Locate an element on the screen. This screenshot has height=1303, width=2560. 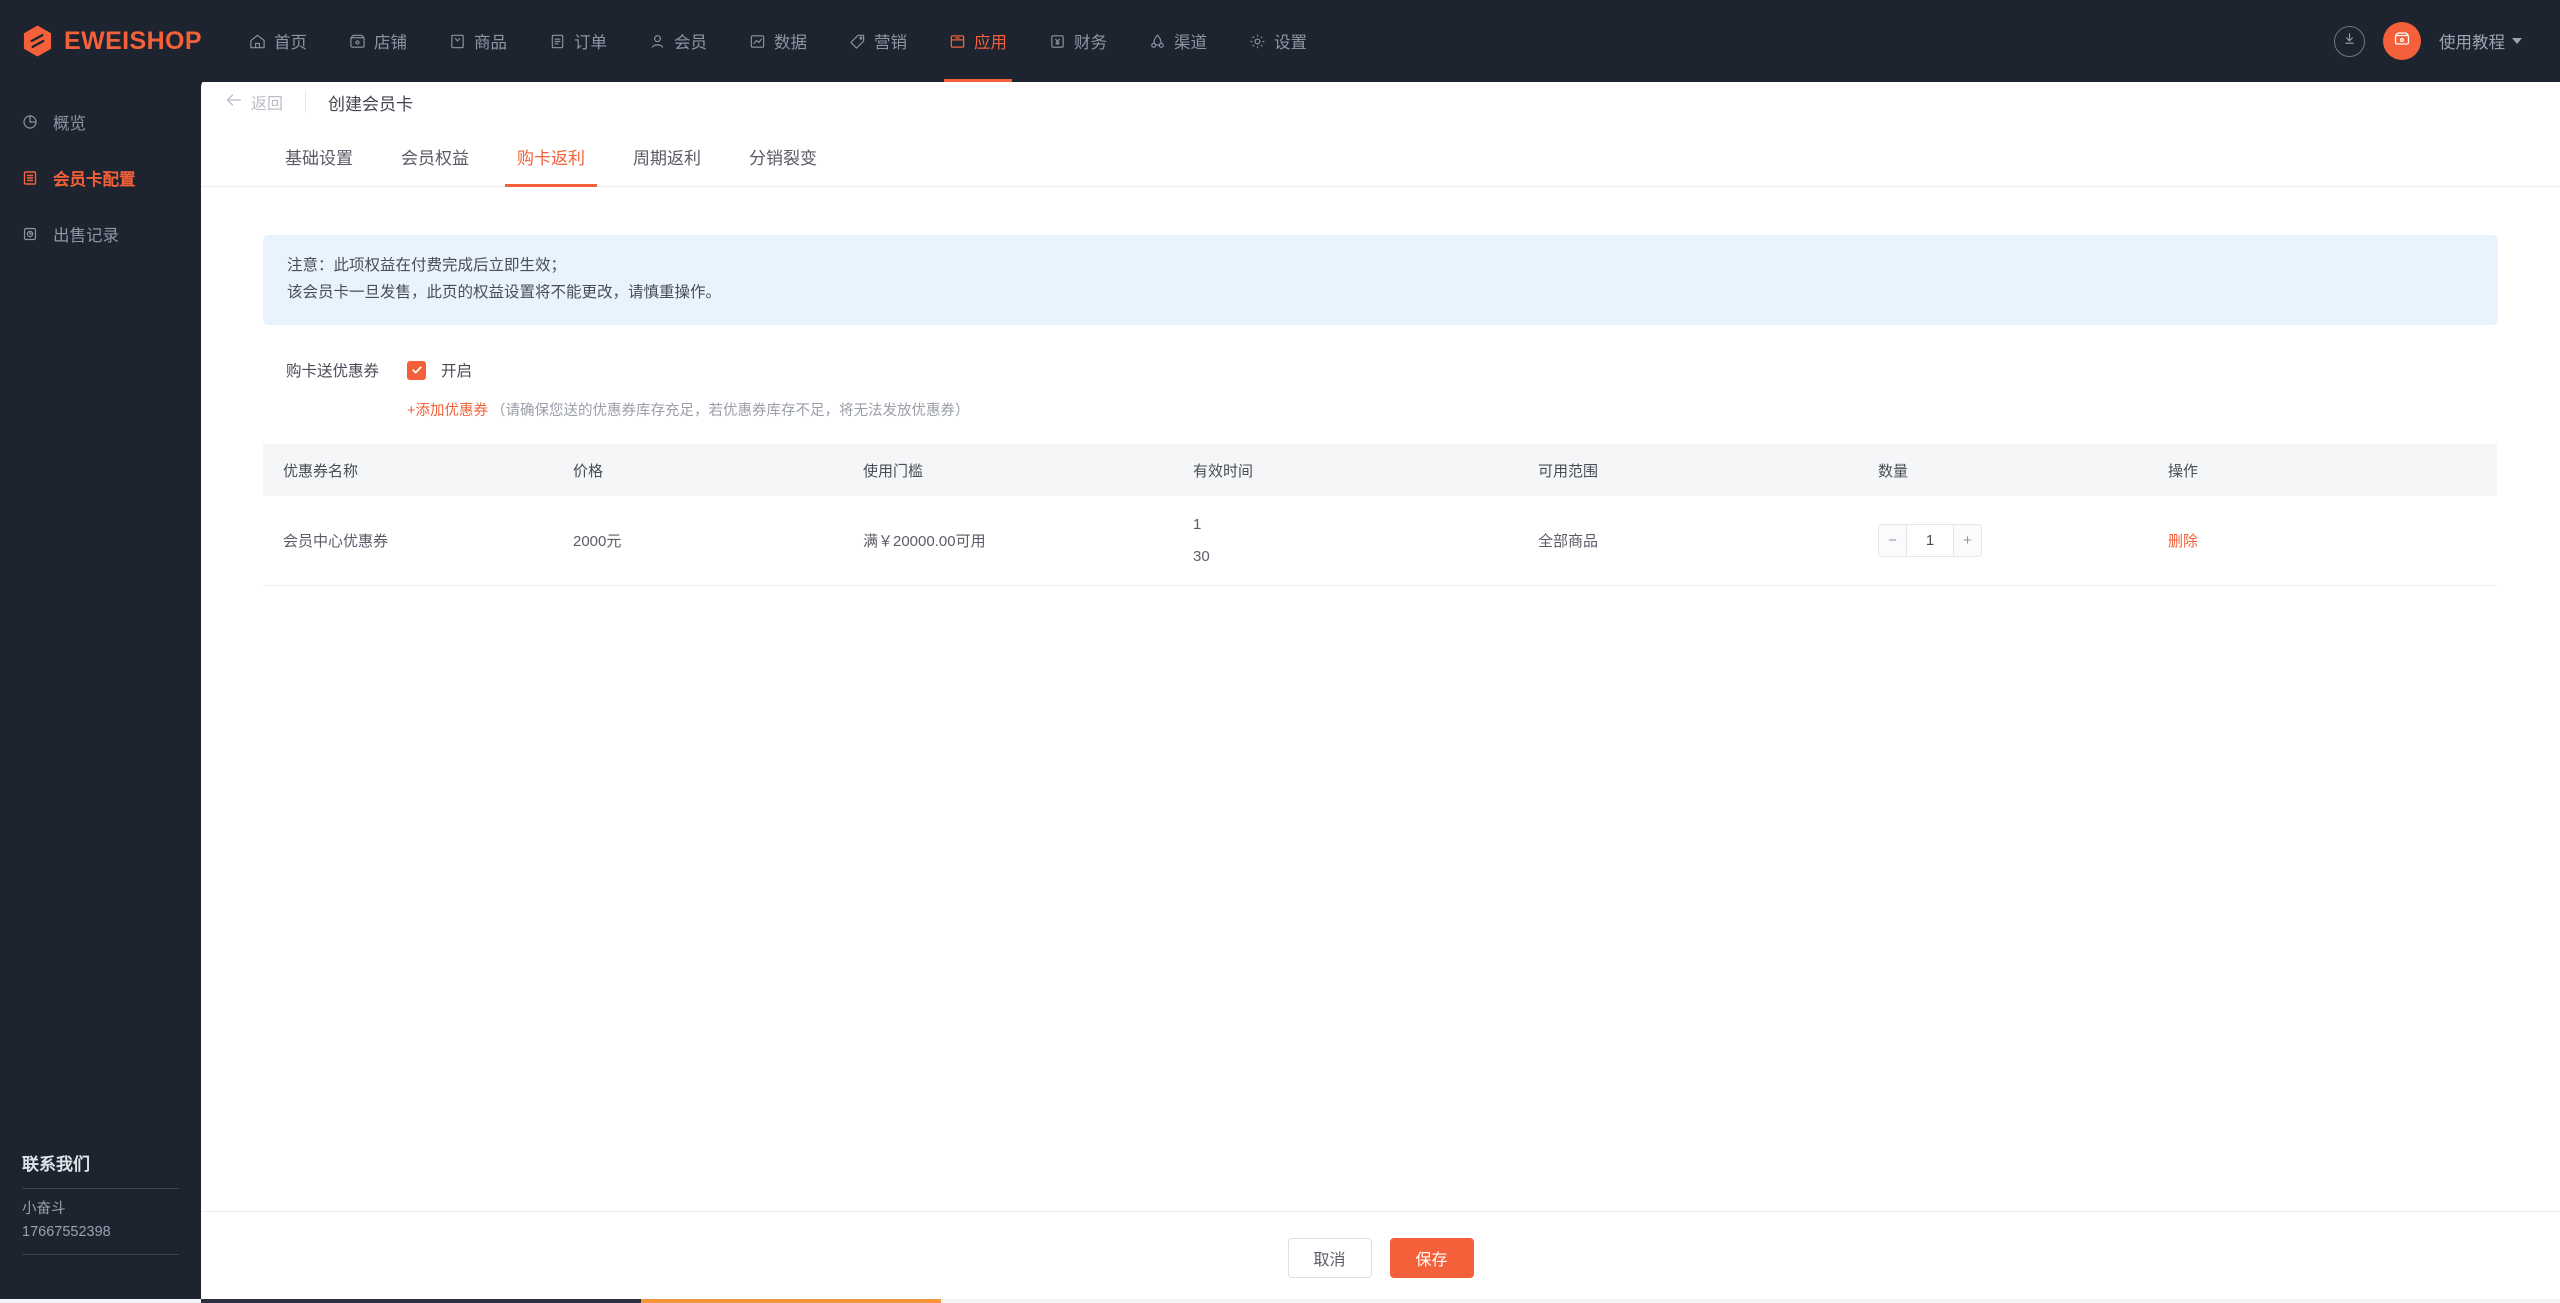
back-label: 返回 is located at coordinates (267, 104).